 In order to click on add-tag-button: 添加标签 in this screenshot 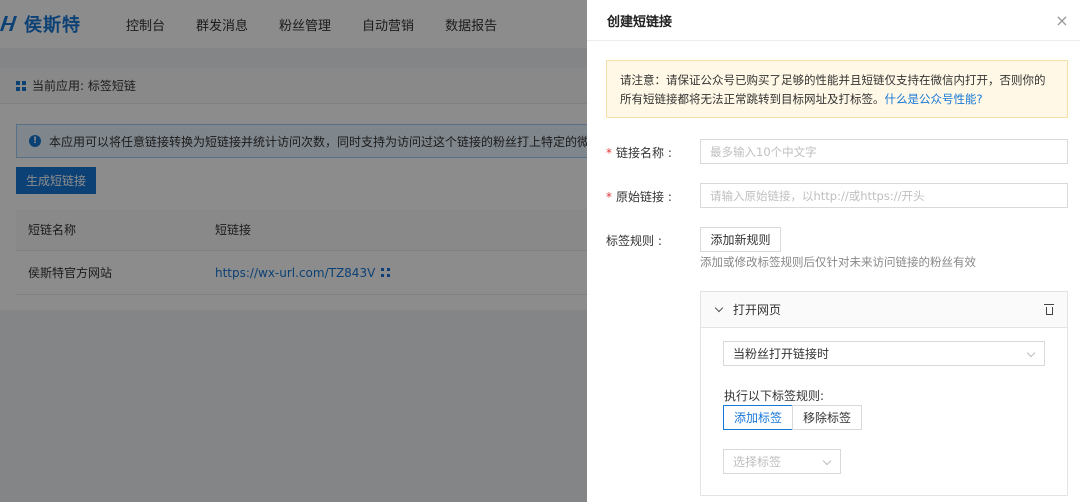, I will do `click(758, 417)`.